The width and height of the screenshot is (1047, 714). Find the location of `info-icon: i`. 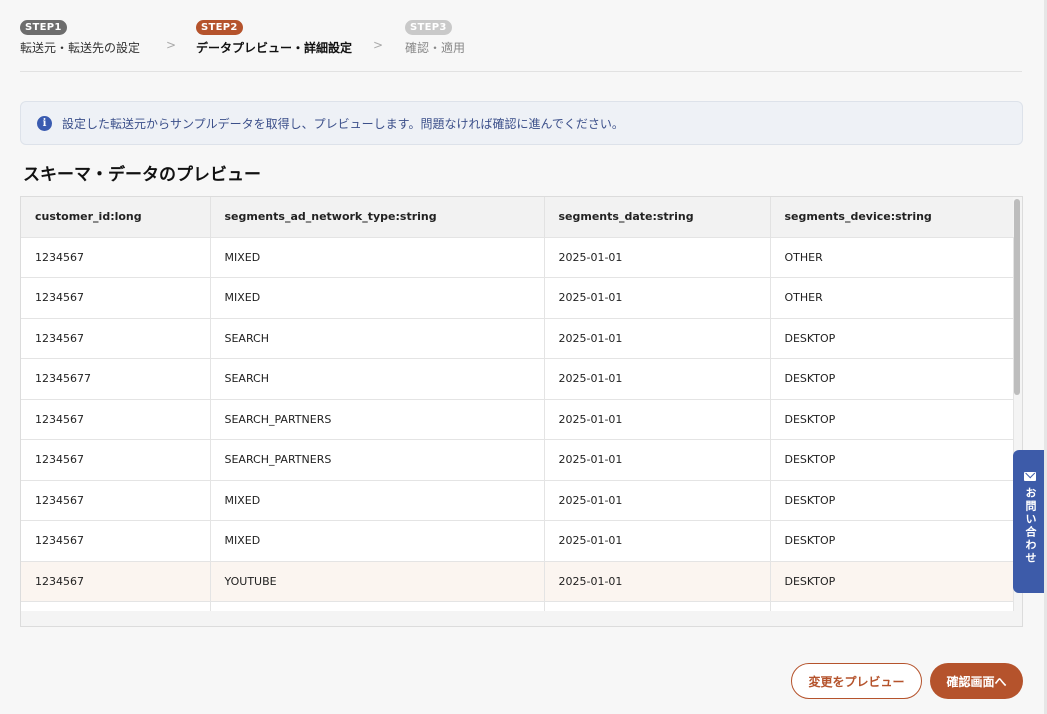

info-icon: i is located at coordinates (44, 123).